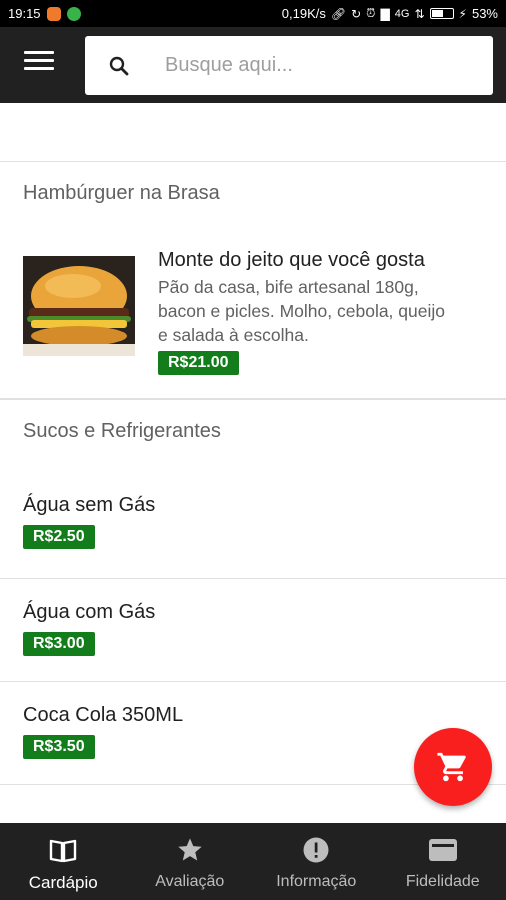 This screenshot has width=506, height=900. What do you see at coordinates (484, 13) in the screenshot?
I see `battery-percent: 53%` at bounding box center [484, 13].